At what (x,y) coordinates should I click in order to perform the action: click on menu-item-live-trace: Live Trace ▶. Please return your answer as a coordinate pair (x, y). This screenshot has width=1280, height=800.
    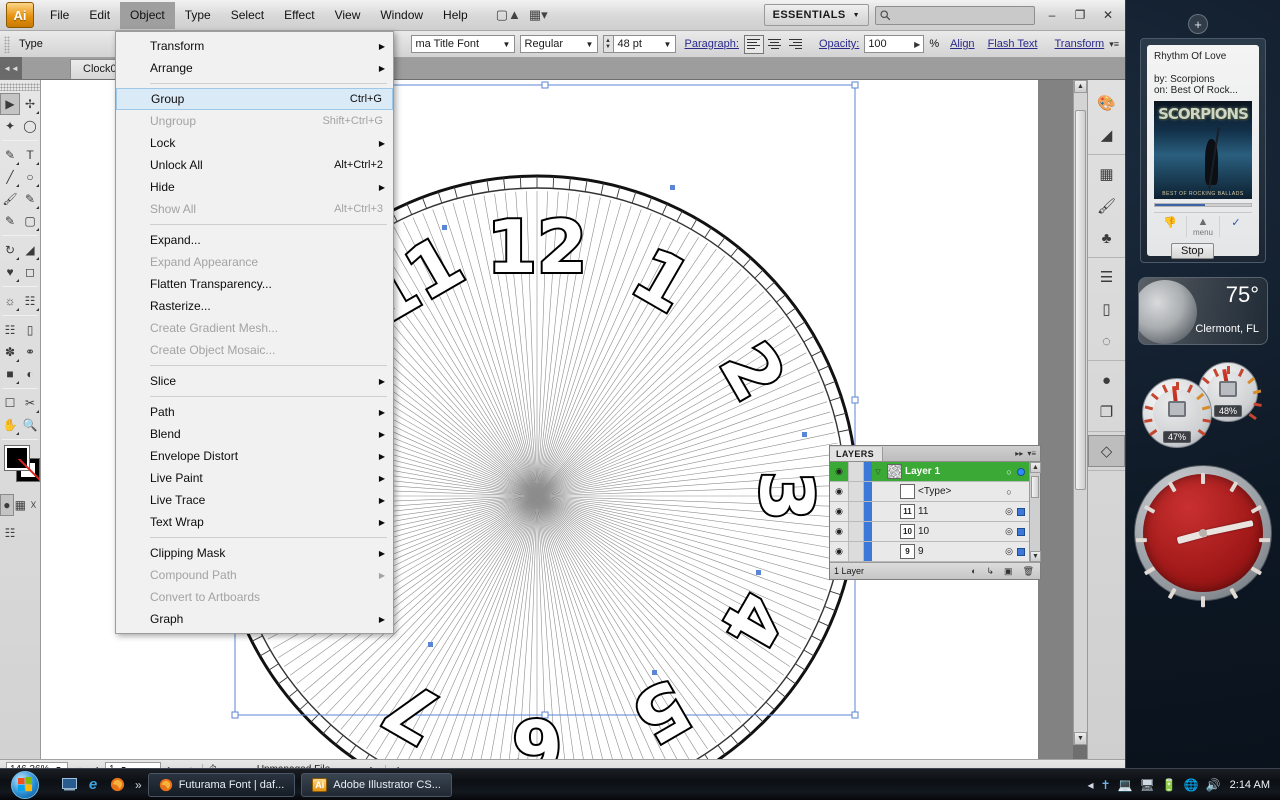
    Looking at the image, I should click on (254, 500).